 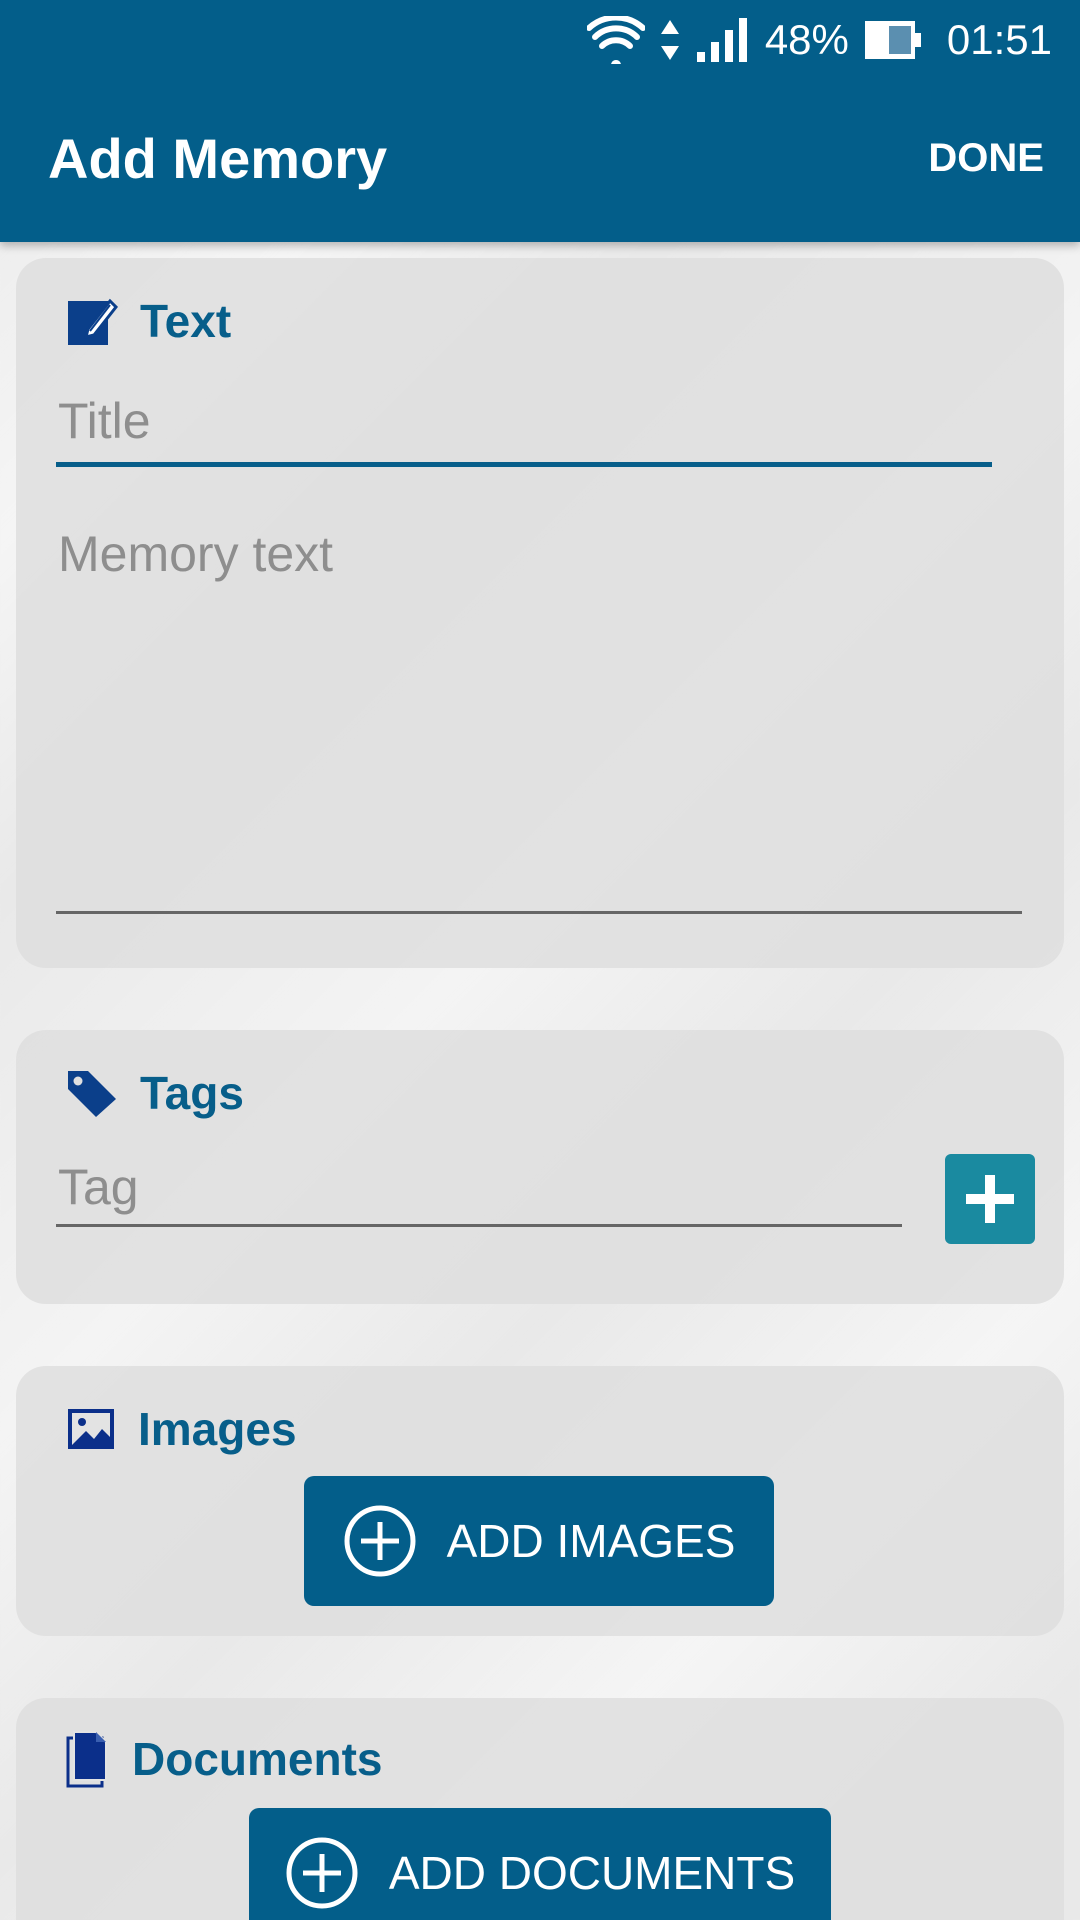 I want to click on text-section-header: Text, so click(x=148, y=321).